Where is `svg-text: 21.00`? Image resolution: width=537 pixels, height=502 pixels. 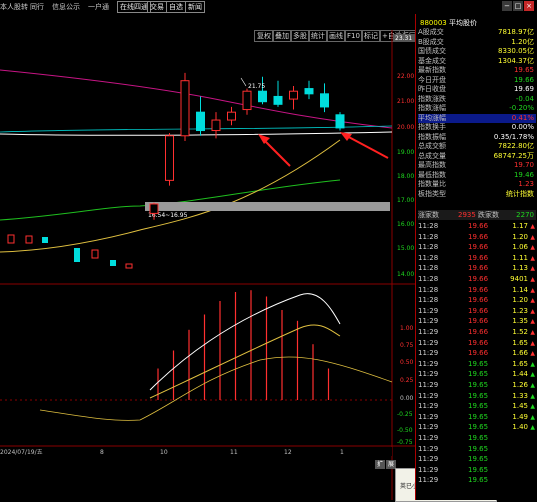
svg-text: 21.00 is located at coordinates (405, 101).